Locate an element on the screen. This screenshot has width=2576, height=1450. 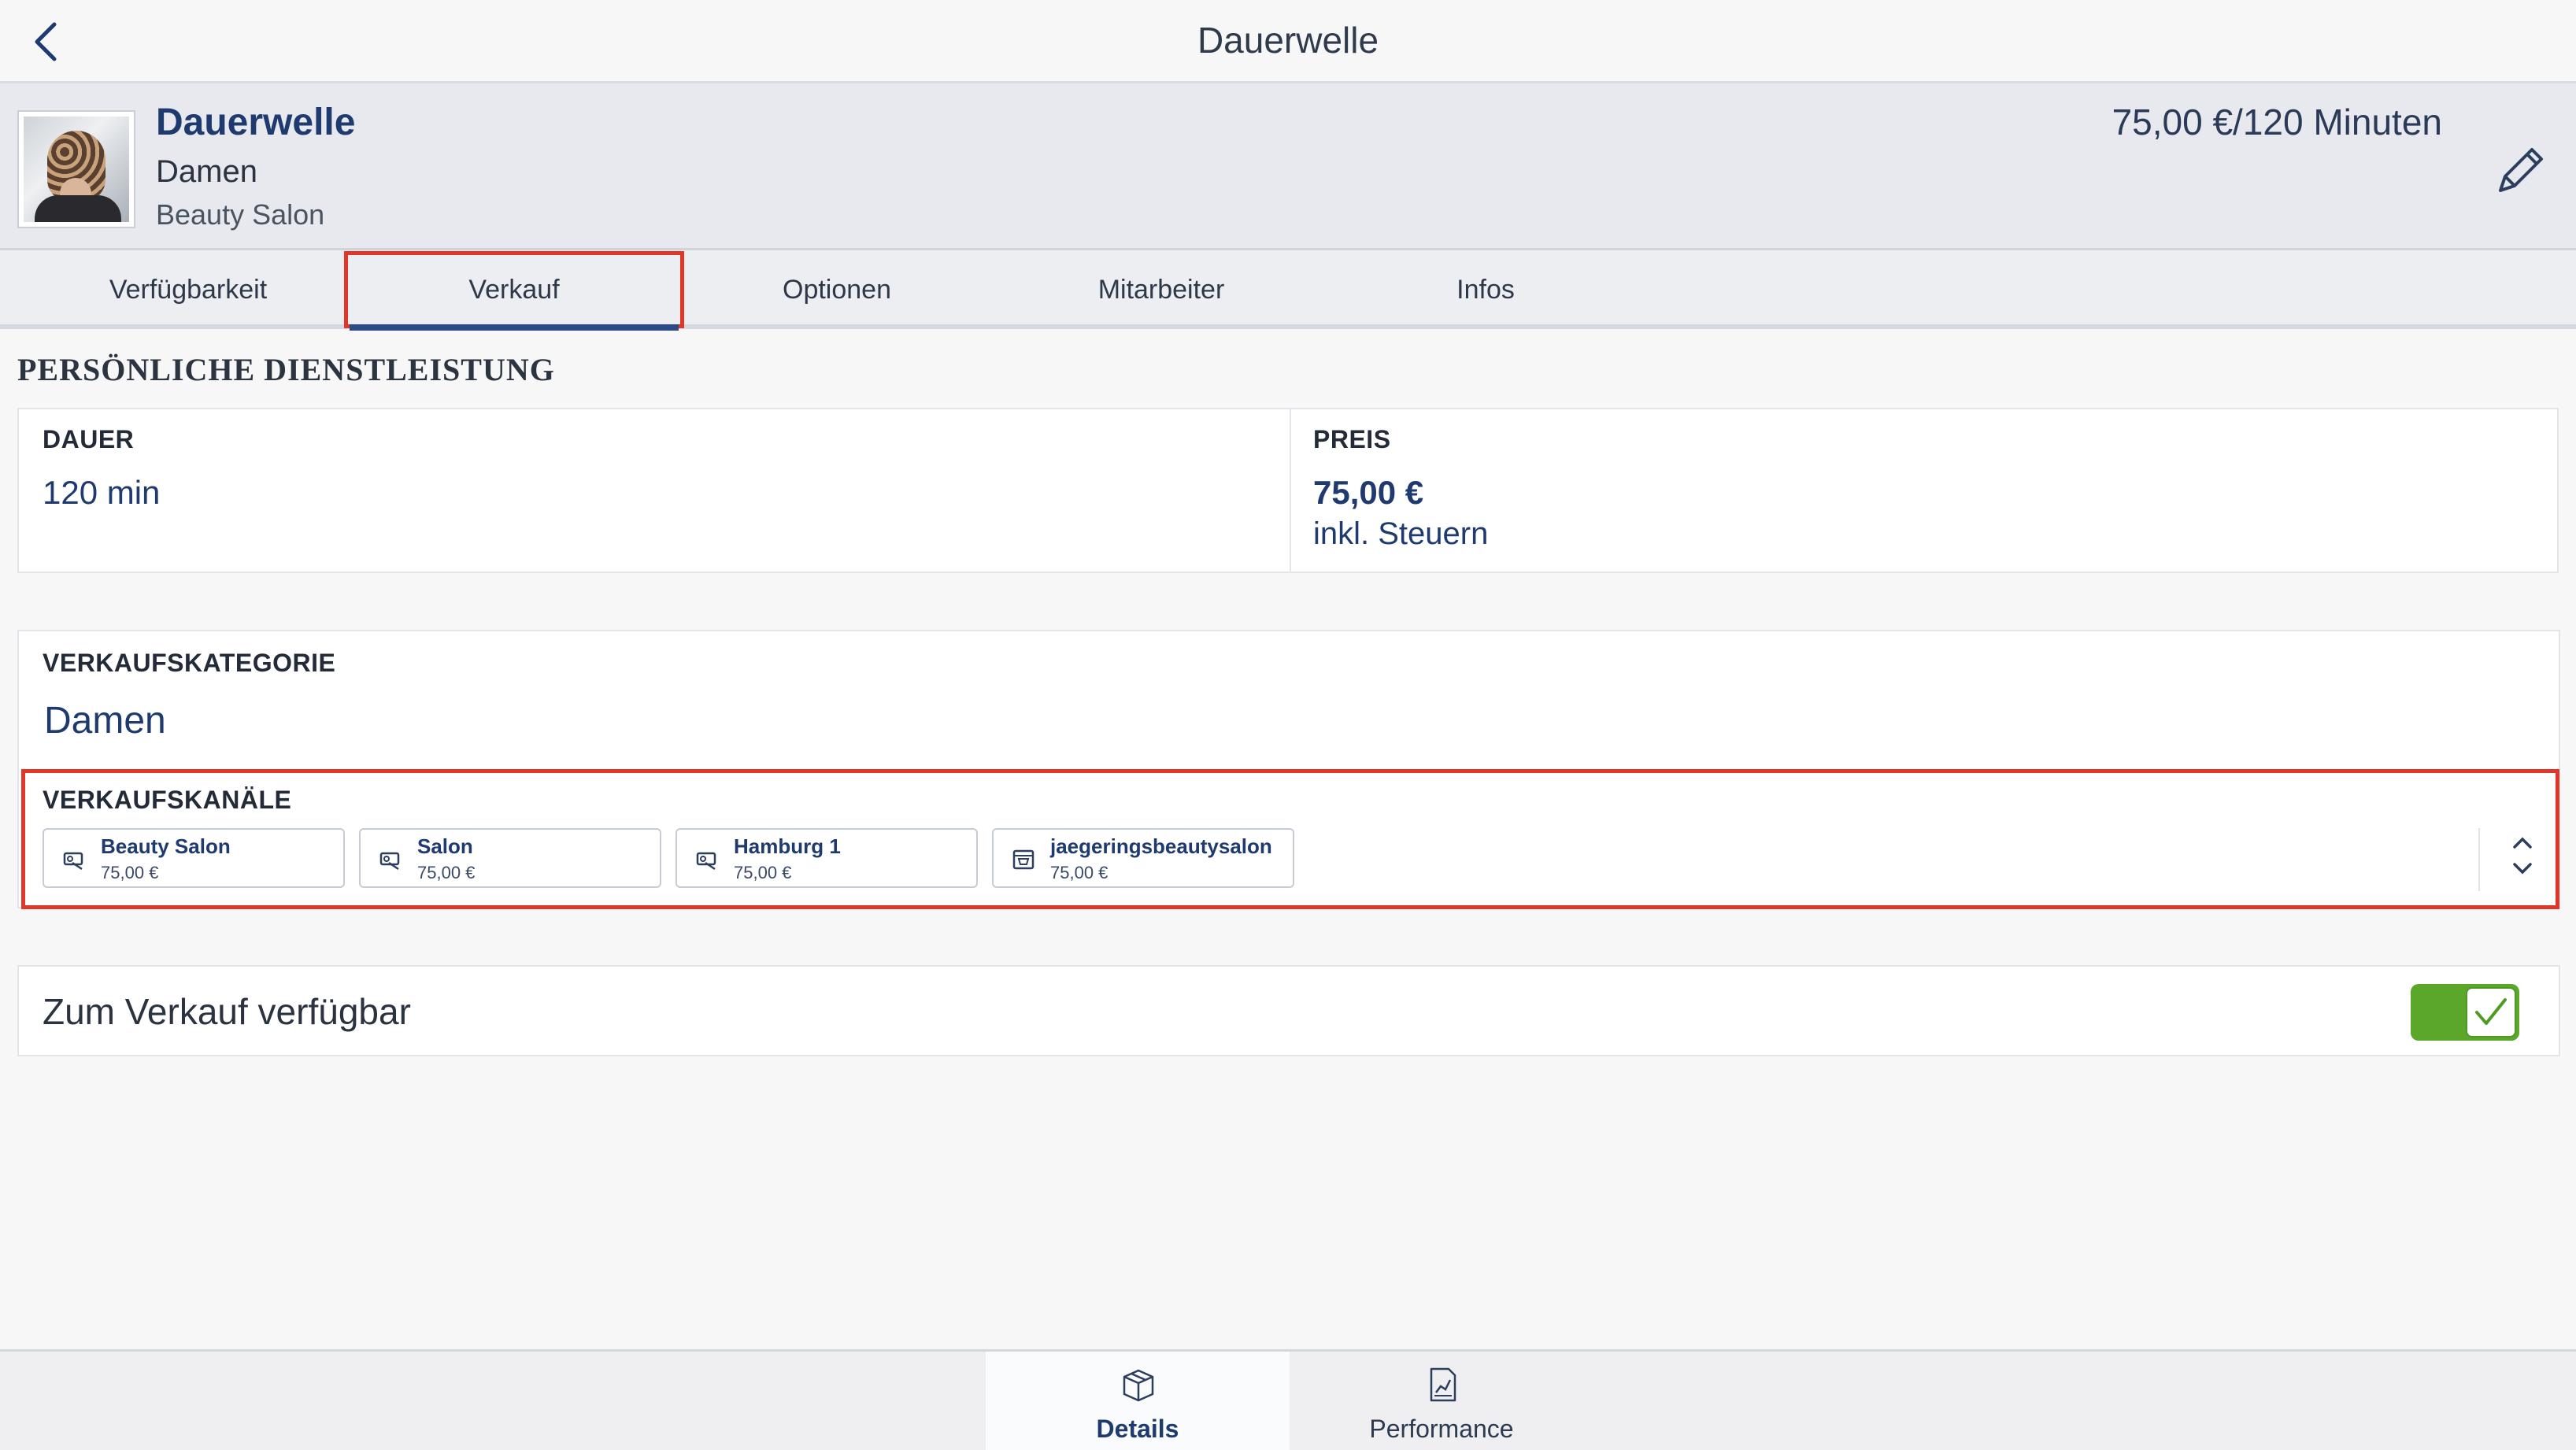
sales-channels-label: VERKAUFSKANÄLE is located at coordinates (167, 800).